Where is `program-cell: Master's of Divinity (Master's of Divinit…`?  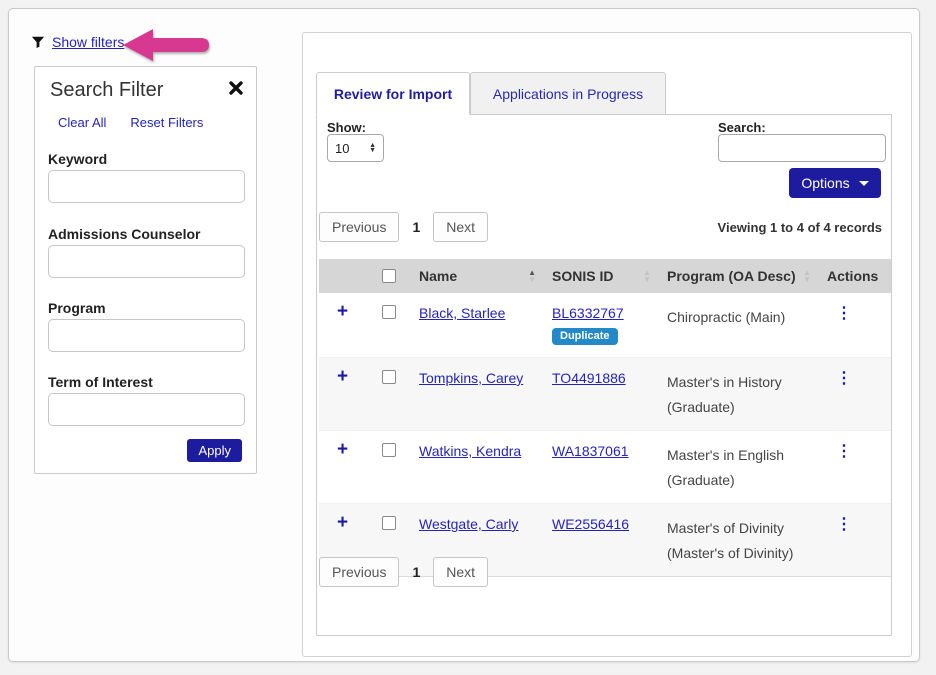
program-cell: Master's of Divinity (Master's of Divinit… is located at coordinates (730, 540).